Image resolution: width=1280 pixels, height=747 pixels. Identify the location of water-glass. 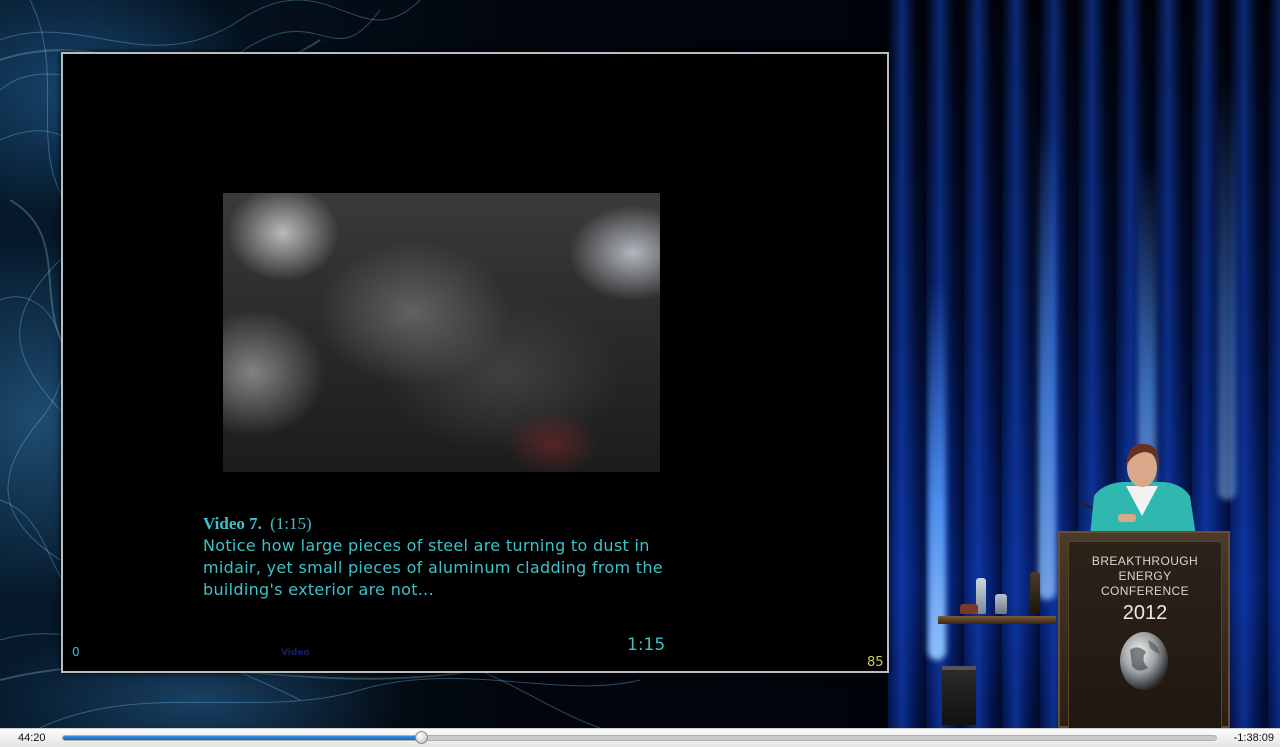
(1001, 604).